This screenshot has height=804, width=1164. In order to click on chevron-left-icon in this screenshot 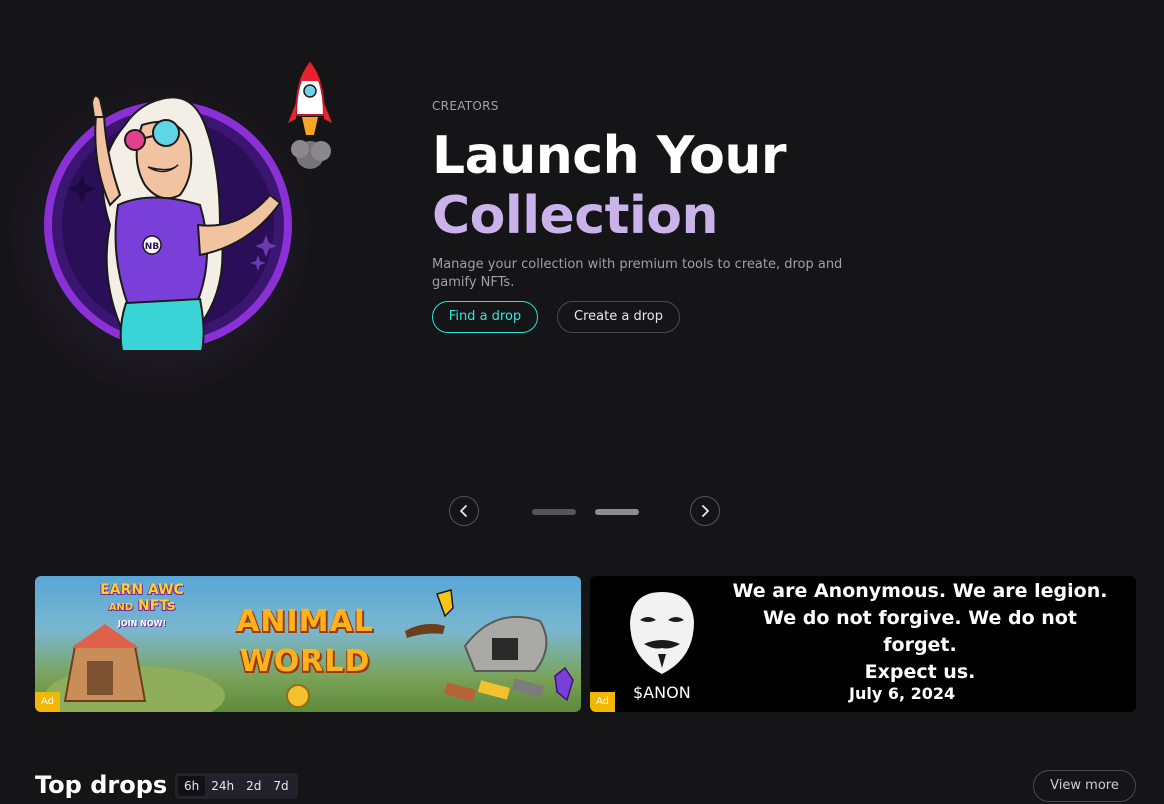, I will do `click(463, 511)`.